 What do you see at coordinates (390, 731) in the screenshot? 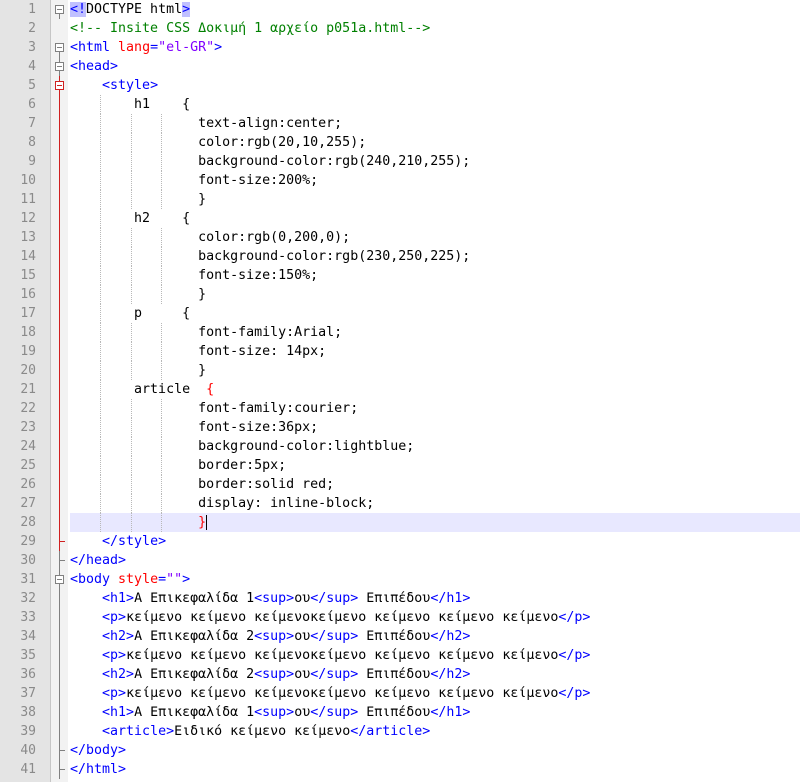
I see `code-token: </article>` at bounding box center [390, 731].